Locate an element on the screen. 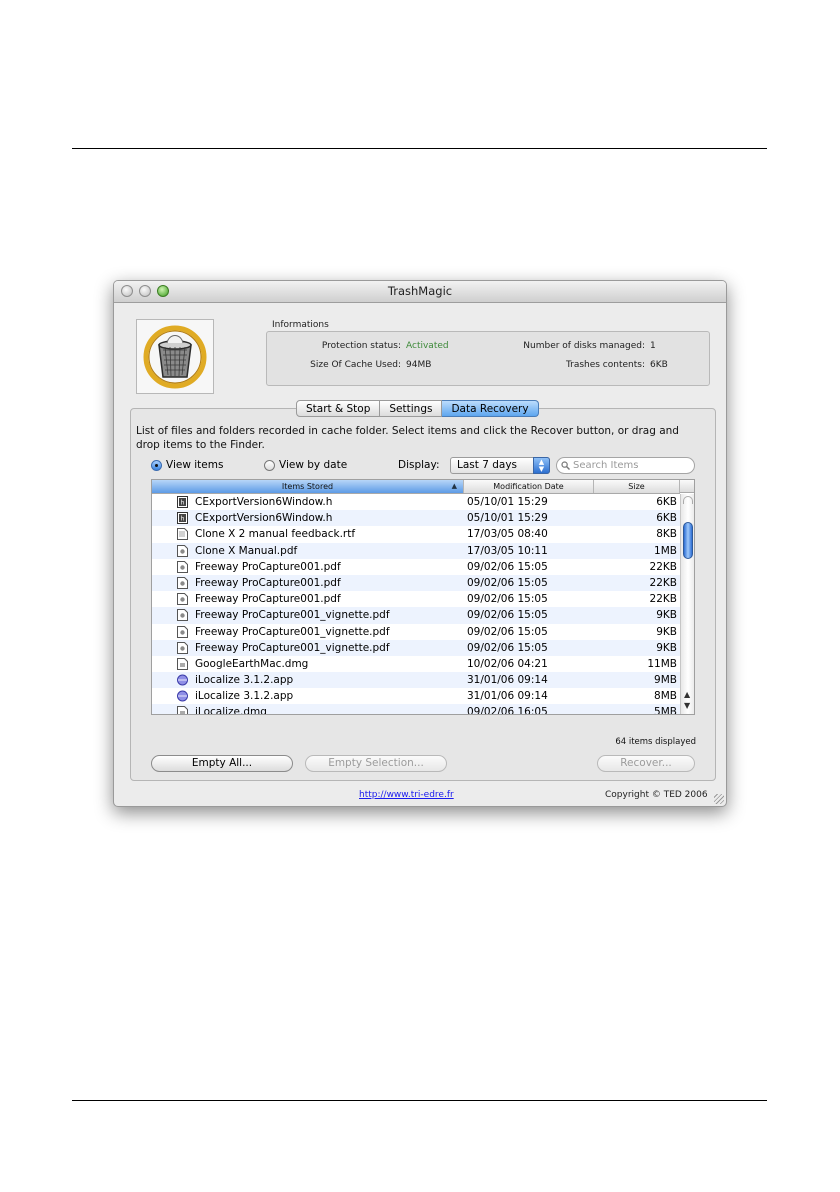 This screenshot has height=1192, width=840. display-select: Last 7 days ▲ ▼ is located at coordinates (500, 465).